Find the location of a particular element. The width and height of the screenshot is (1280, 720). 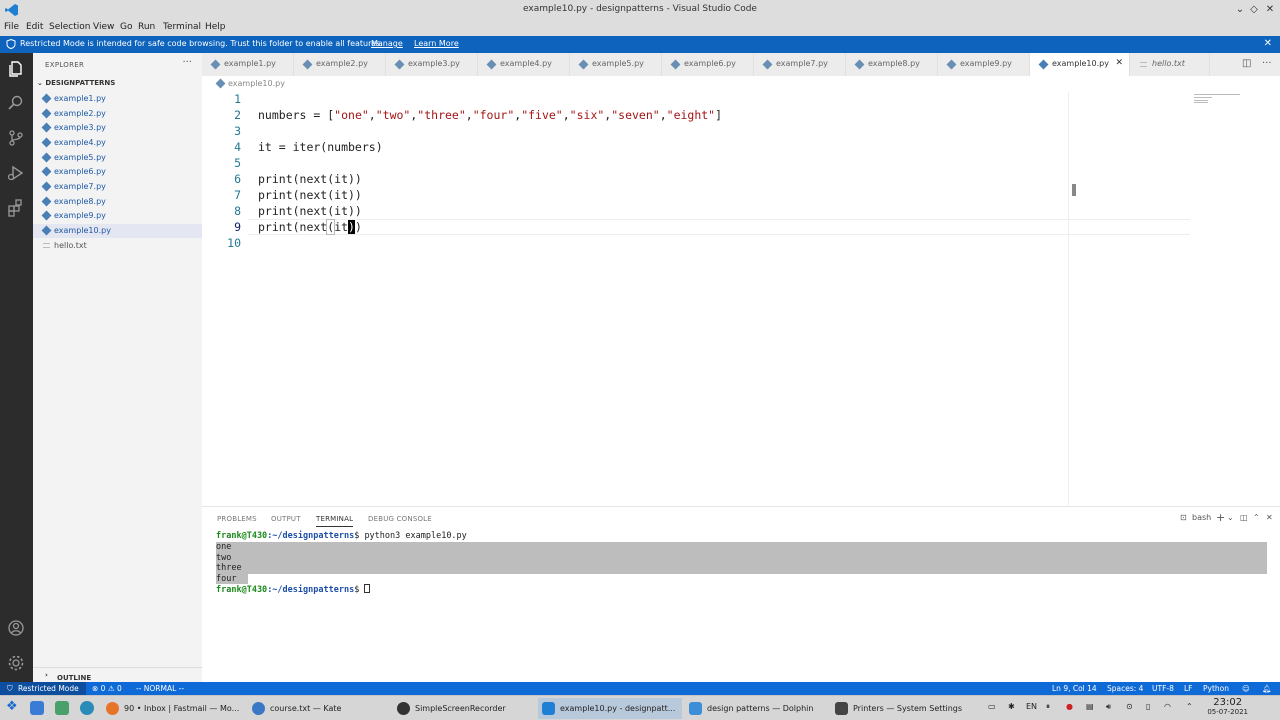

media-pause-icon: ⏸ is located at coordinates (1048, 707).